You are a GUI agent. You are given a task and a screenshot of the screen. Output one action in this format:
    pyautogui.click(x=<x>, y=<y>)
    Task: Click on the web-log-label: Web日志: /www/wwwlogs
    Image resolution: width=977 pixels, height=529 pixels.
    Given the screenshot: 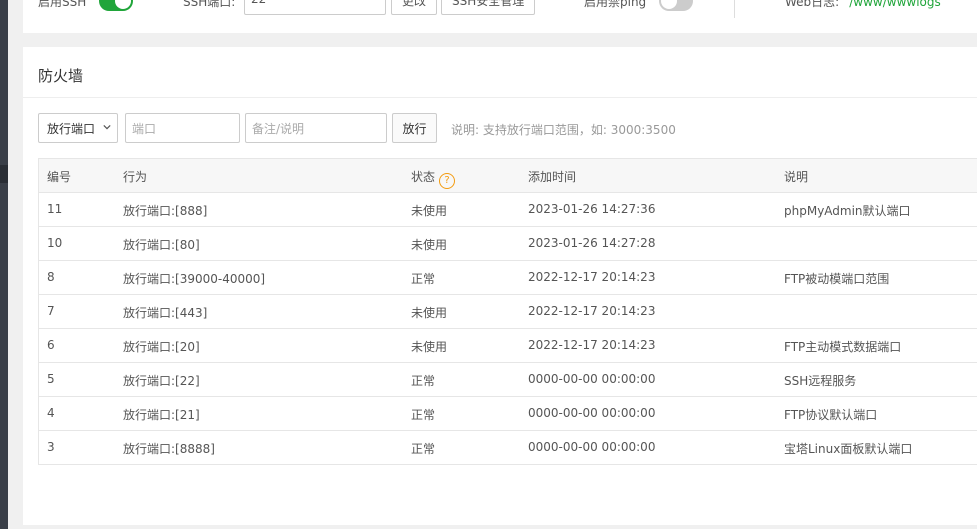 What is the action you would take?
    pyautogui.click(x=863, y=5)
    